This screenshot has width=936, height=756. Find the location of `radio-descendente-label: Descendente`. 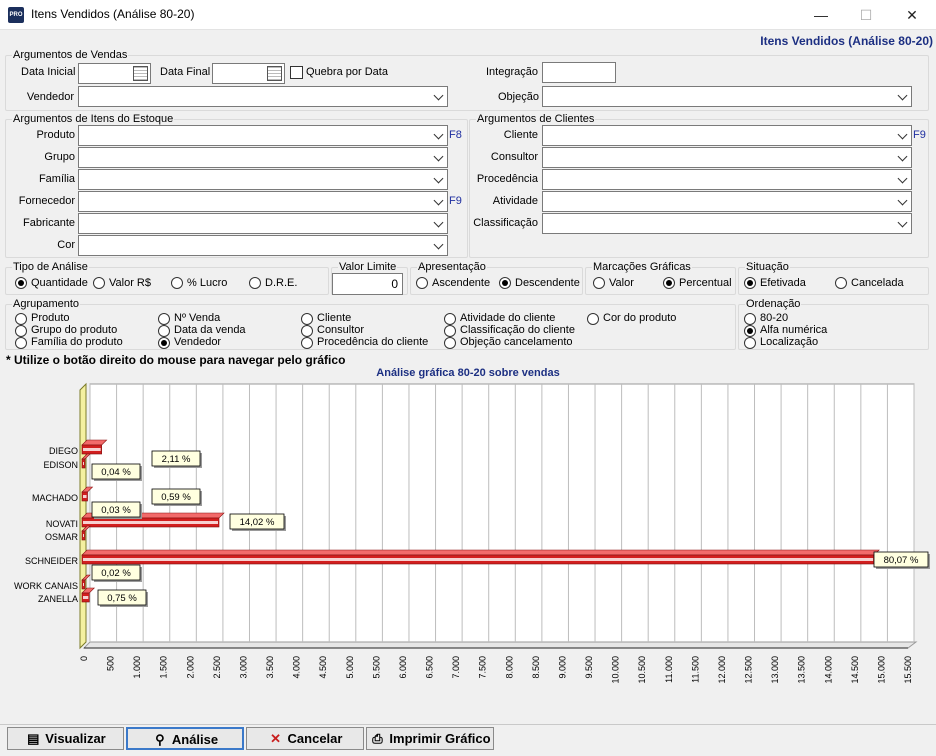

radio-descendente-label: Descendente is located at coordinates (547, 283).